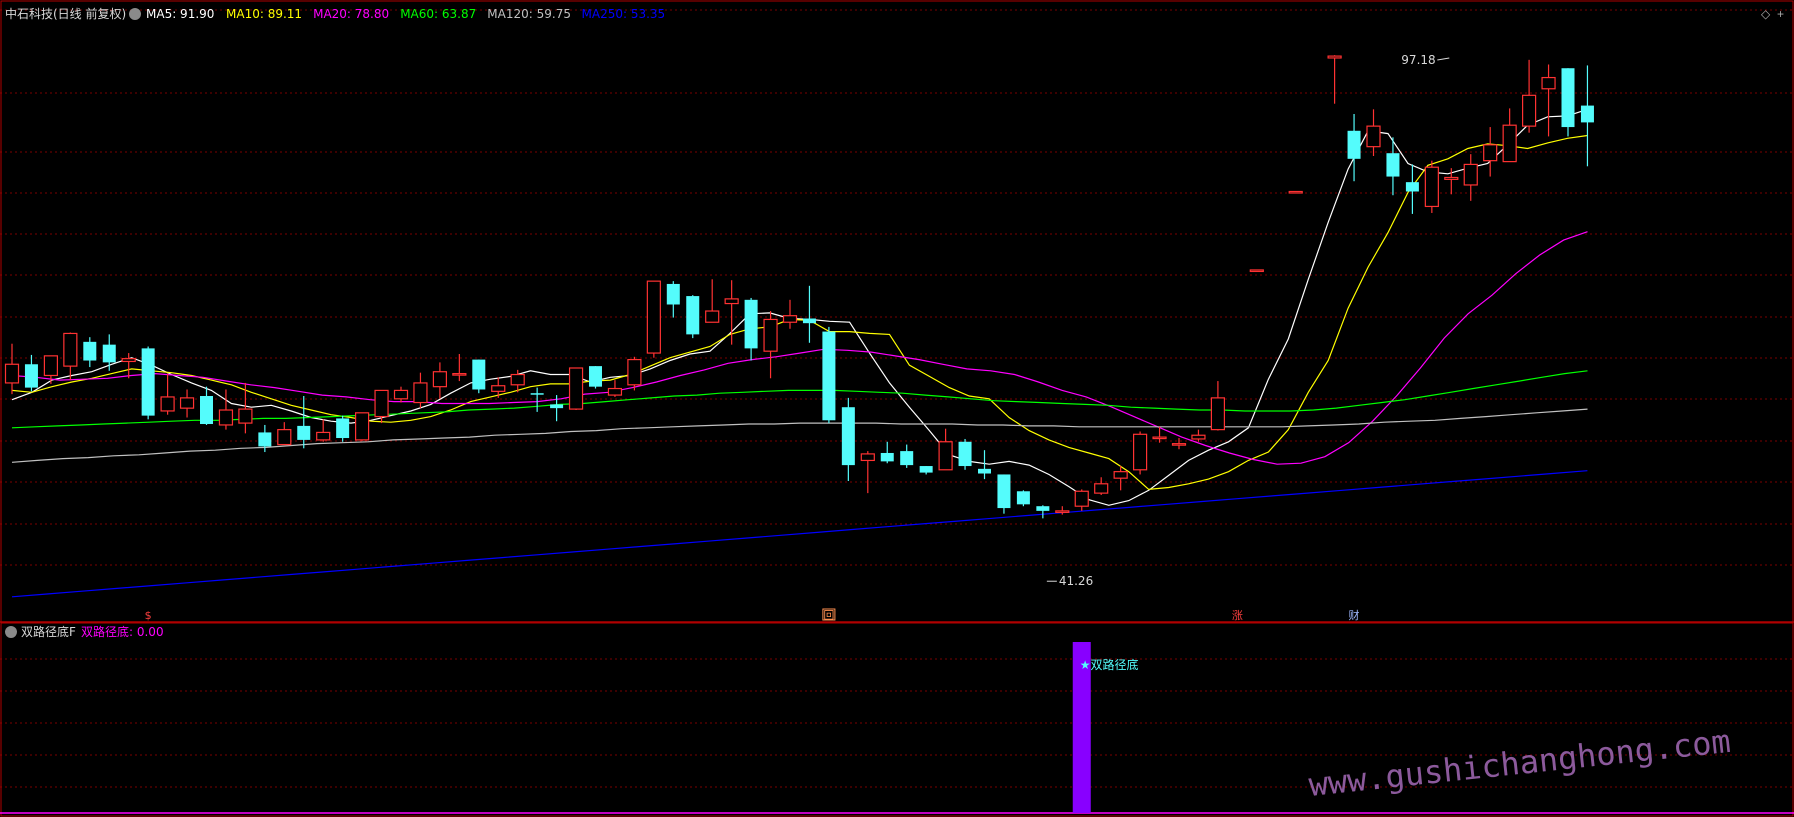 This screenshot has height=817, width=1794. I want to click on event-marker: 涨, so click(1237, 615).